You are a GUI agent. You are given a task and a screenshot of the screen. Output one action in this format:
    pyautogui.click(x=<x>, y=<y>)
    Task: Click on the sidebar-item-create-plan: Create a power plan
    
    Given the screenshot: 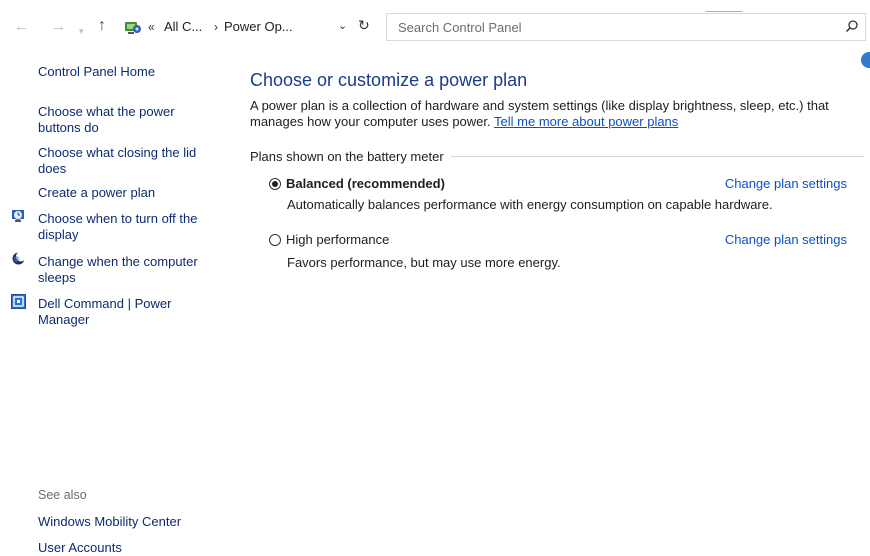 What is the action you would take?
    pyautogui.click(x=125, y=193)
    